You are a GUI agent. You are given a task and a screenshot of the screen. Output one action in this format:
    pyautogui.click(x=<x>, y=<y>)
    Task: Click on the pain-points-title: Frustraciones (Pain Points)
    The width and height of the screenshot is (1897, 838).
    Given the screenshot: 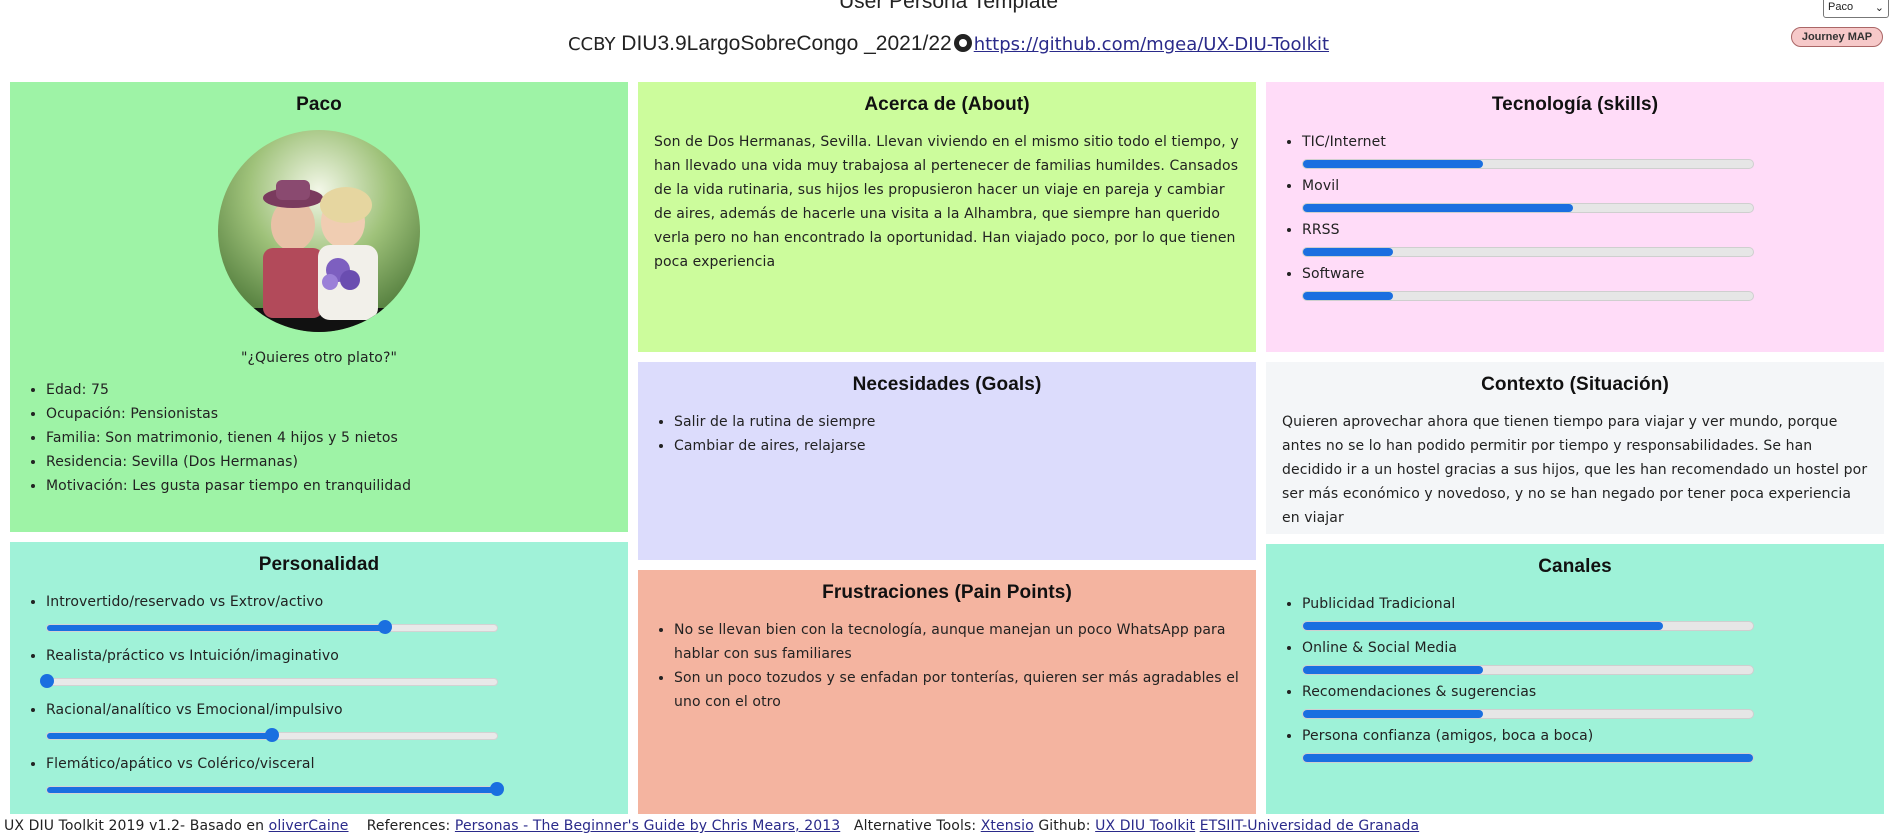 What is the action you would take?
    pyautogui.click(x=947, y=592)
    